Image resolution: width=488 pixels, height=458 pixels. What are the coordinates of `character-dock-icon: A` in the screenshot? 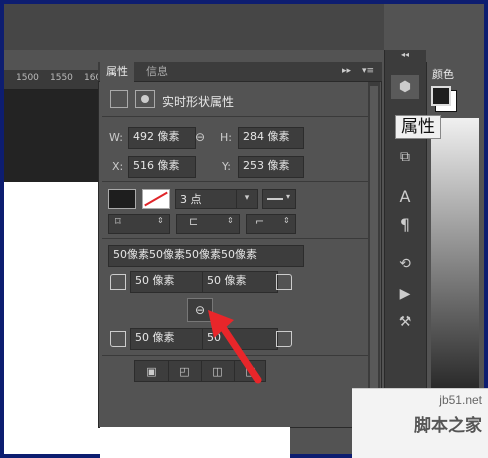 It's located at (405, 196).